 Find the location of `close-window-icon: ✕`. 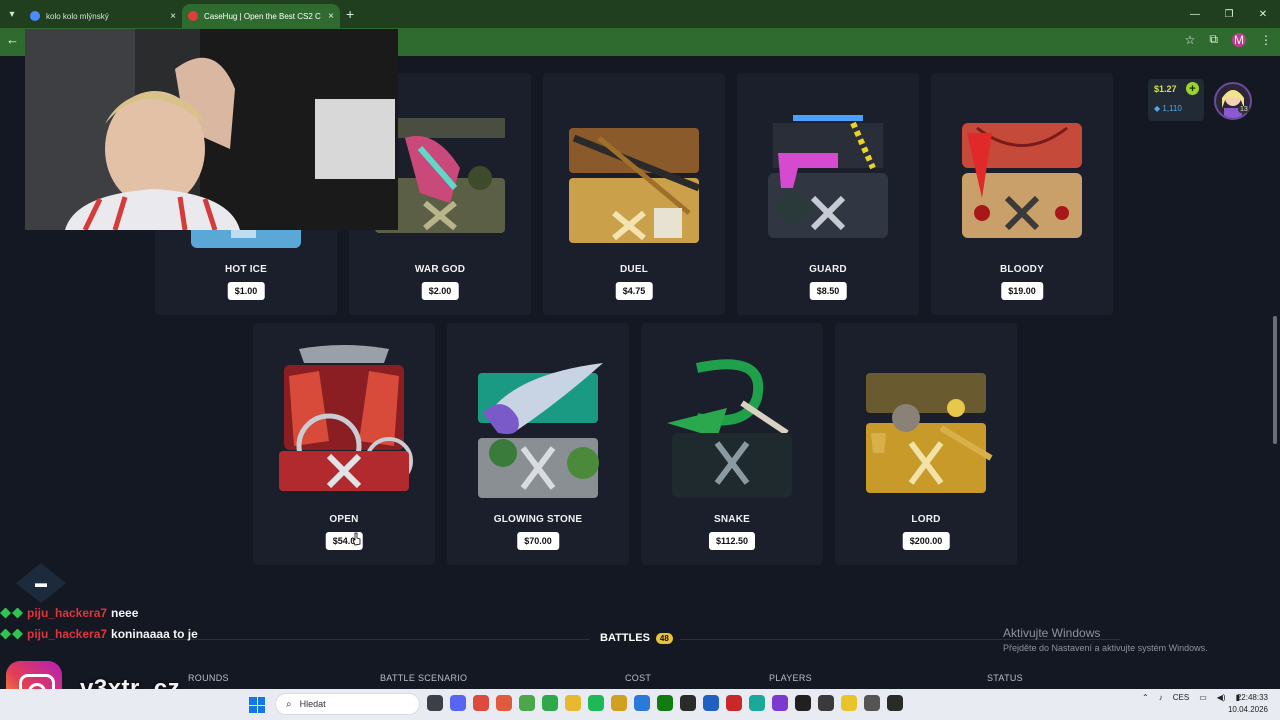

close-window-icon: ✕ is located at coordinates (1263, 14).